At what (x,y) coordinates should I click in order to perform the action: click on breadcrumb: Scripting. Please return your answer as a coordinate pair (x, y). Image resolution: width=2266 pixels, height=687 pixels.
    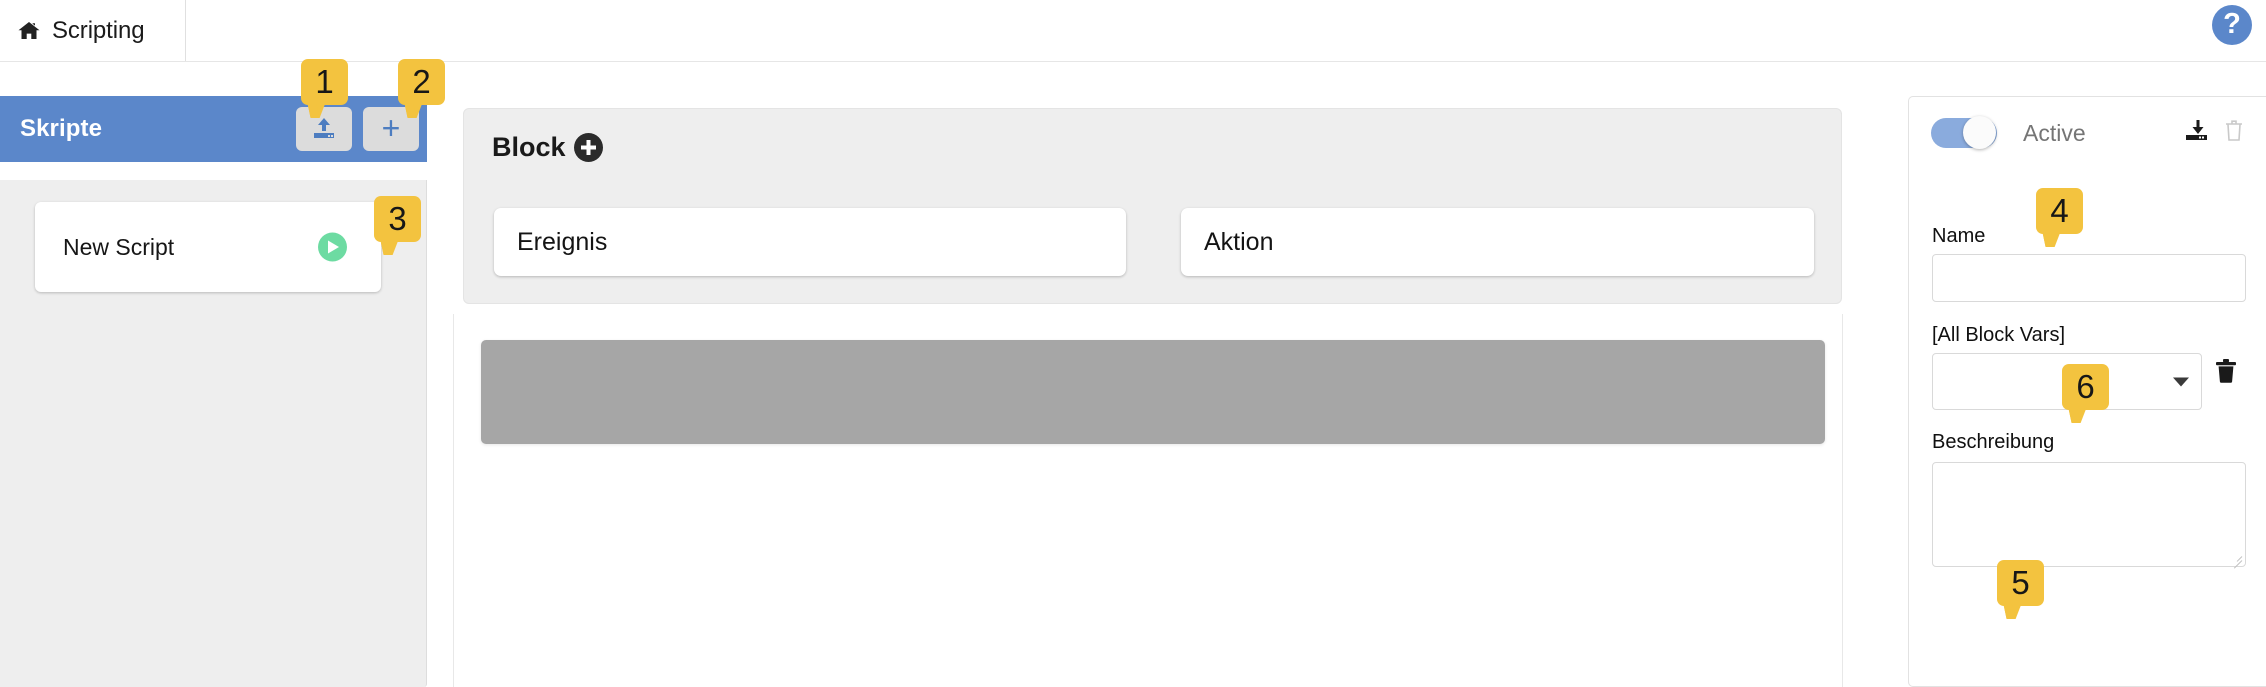
    Looking at the image, I should click on (93, 30).